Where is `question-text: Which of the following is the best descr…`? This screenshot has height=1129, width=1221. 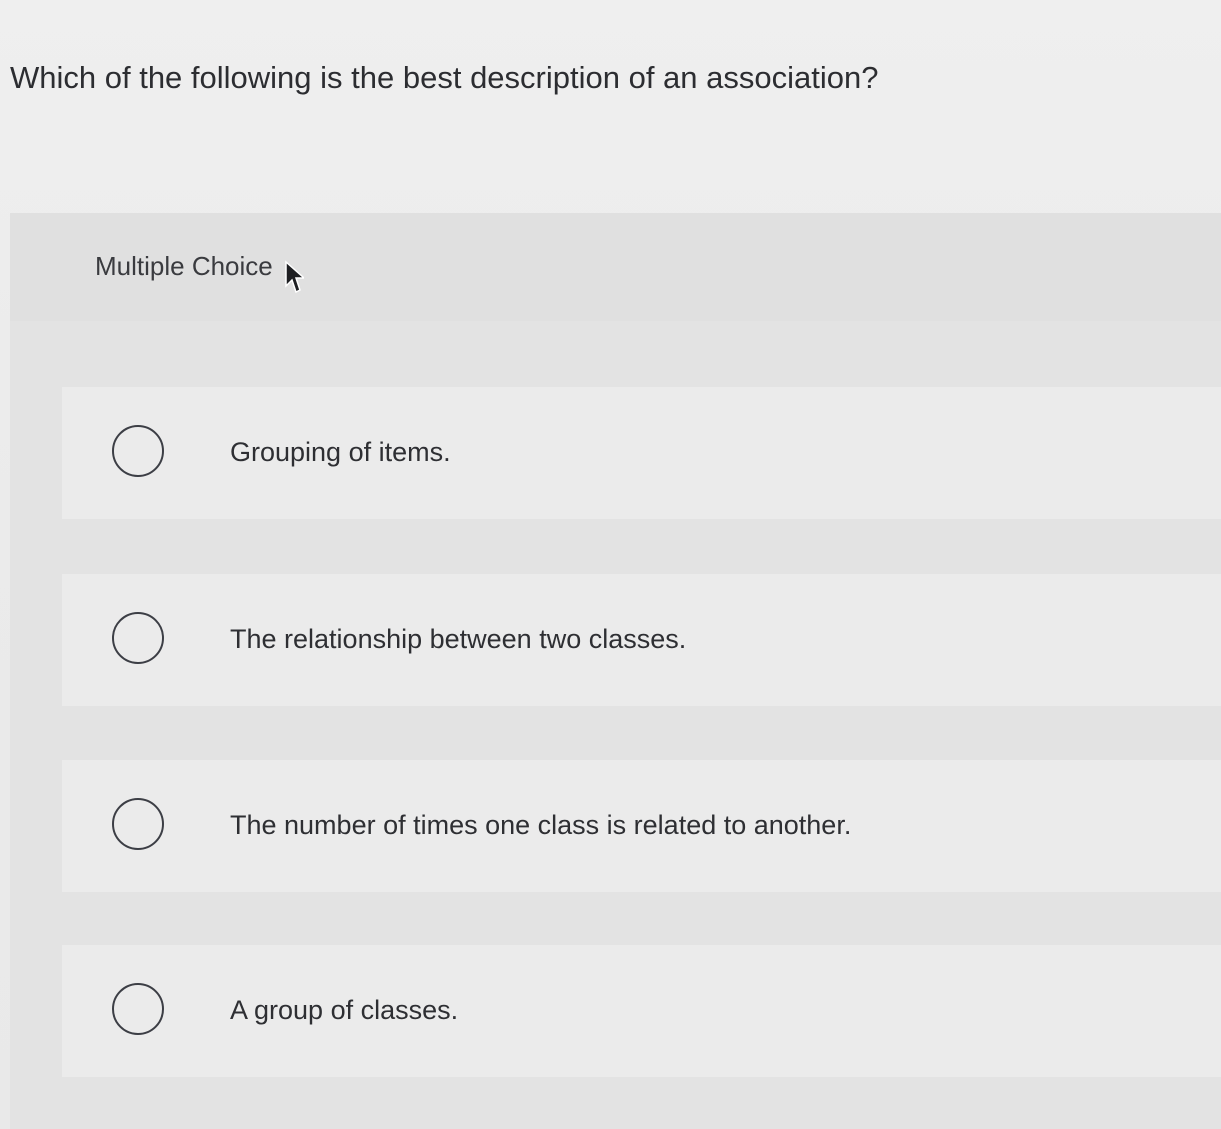 question-text: Which of the following is the best descr… is located at coordinates (444, 77).